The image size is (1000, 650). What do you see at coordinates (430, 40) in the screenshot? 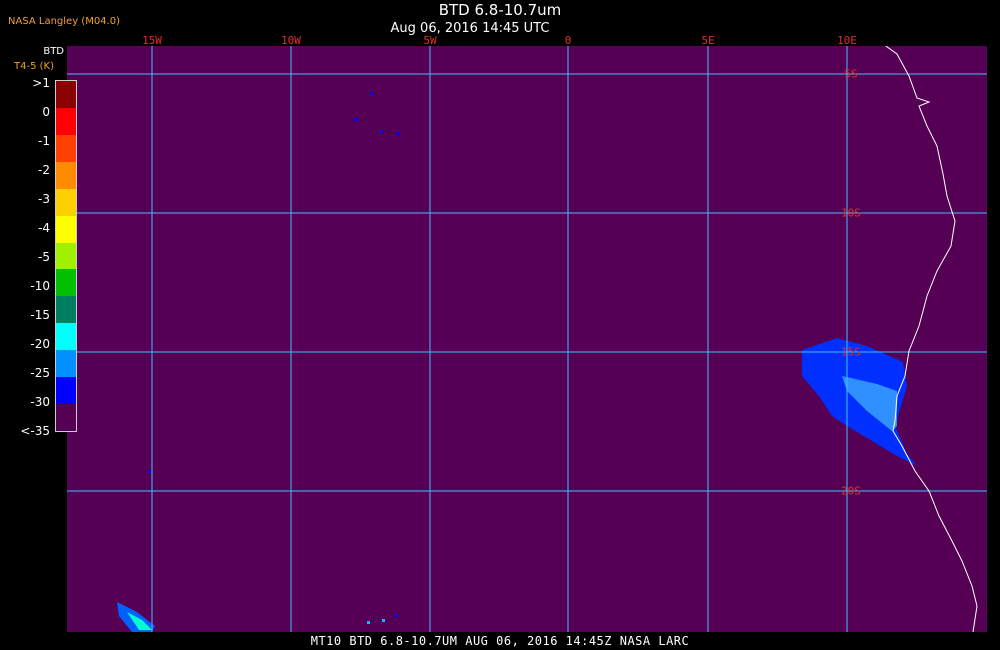
I see `longitude-label: 5W` at bounding box center [430, 40].